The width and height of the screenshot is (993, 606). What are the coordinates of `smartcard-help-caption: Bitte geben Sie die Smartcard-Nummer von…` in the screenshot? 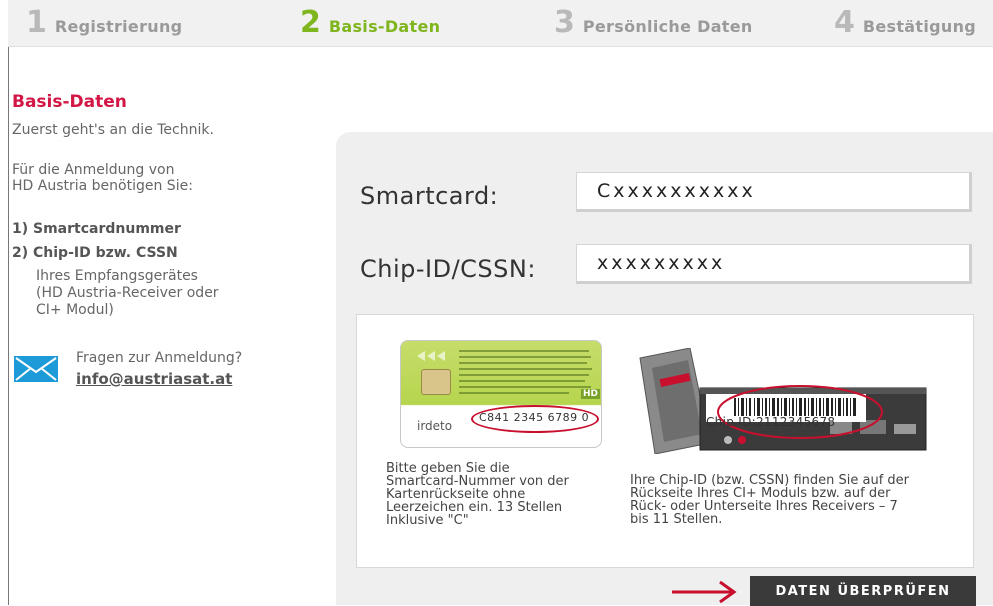 It's located at (477, 494).